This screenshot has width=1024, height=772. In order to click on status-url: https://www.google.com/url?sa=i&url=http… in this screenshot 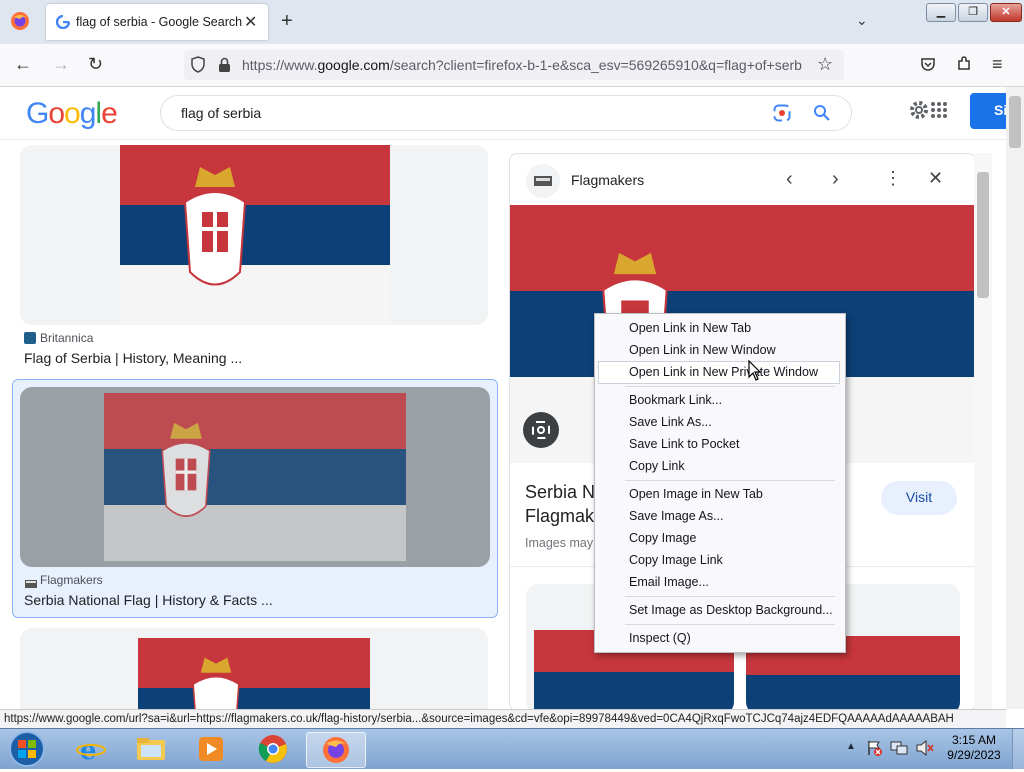, I will do `click(479, 719)`.